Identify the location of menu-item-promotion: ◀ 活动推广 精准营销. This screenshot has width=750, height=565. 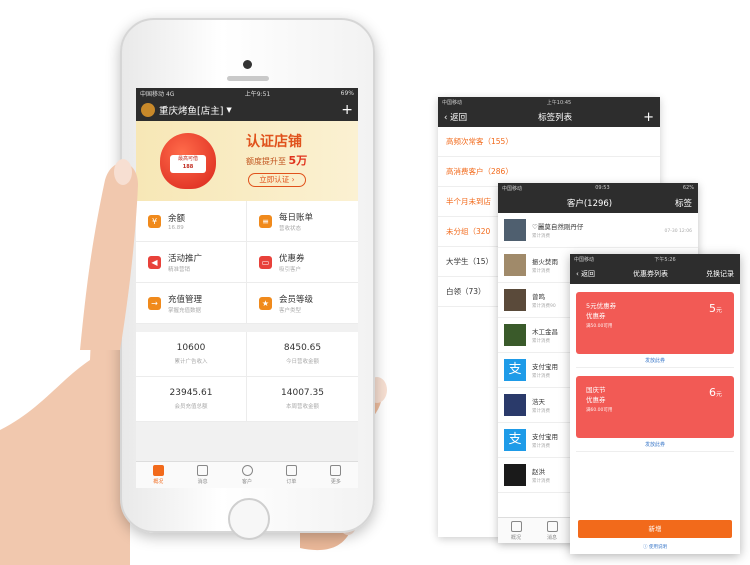
(191, 262).